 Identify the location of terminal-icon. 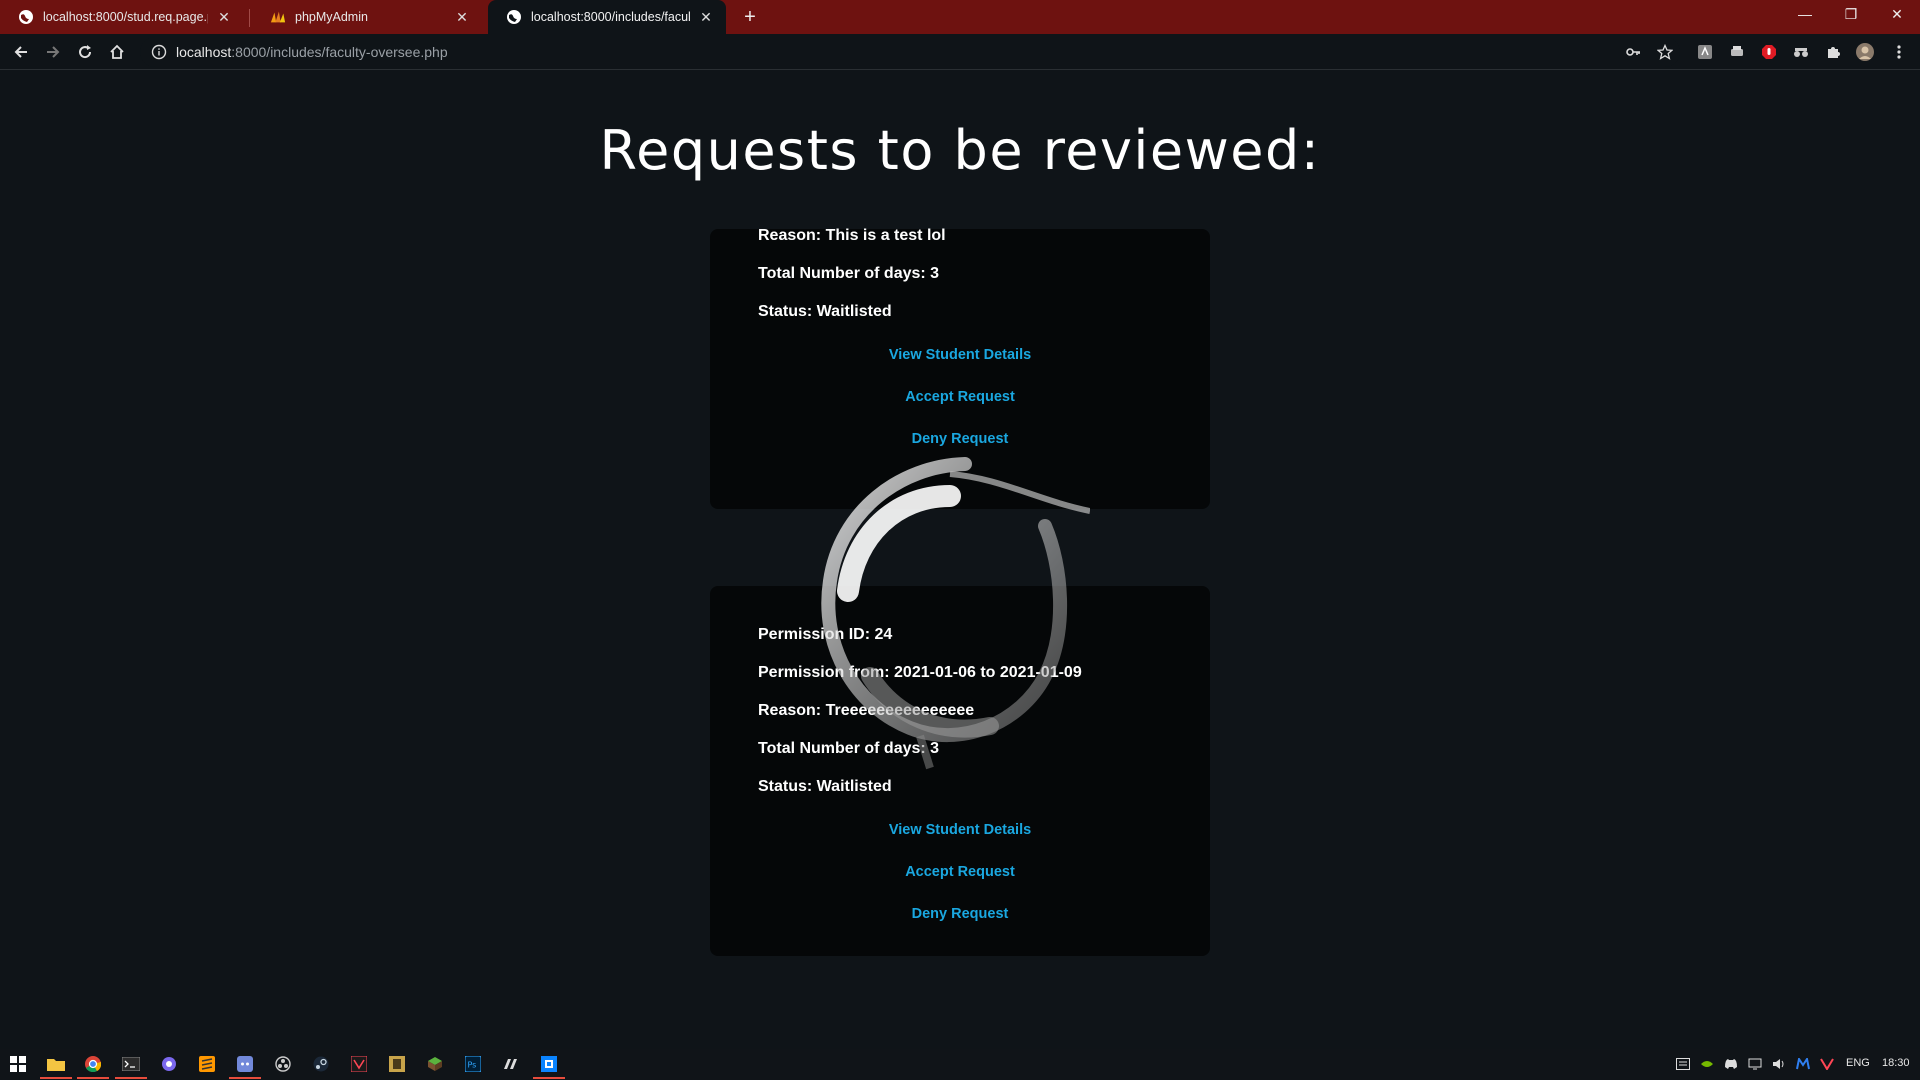
(131, 1066).